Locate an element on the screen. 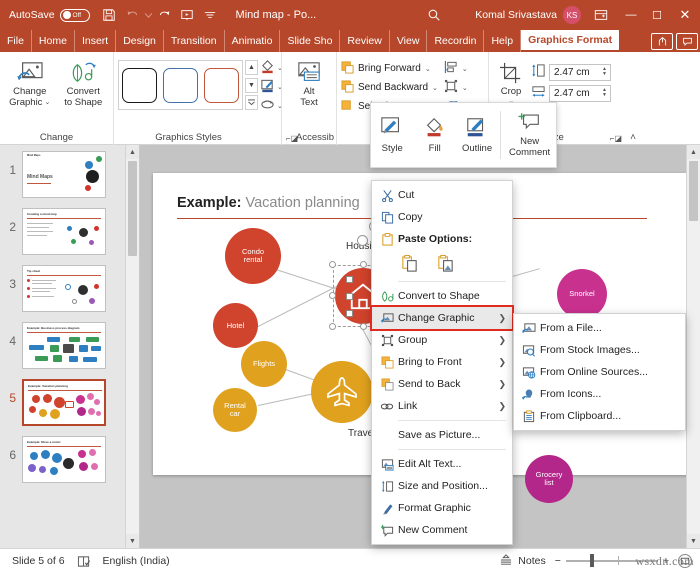 The height and width of the screenshot is (573, 700). context-menu-item-format-graphic: Format Graphic is located at coordinates (442, 508).